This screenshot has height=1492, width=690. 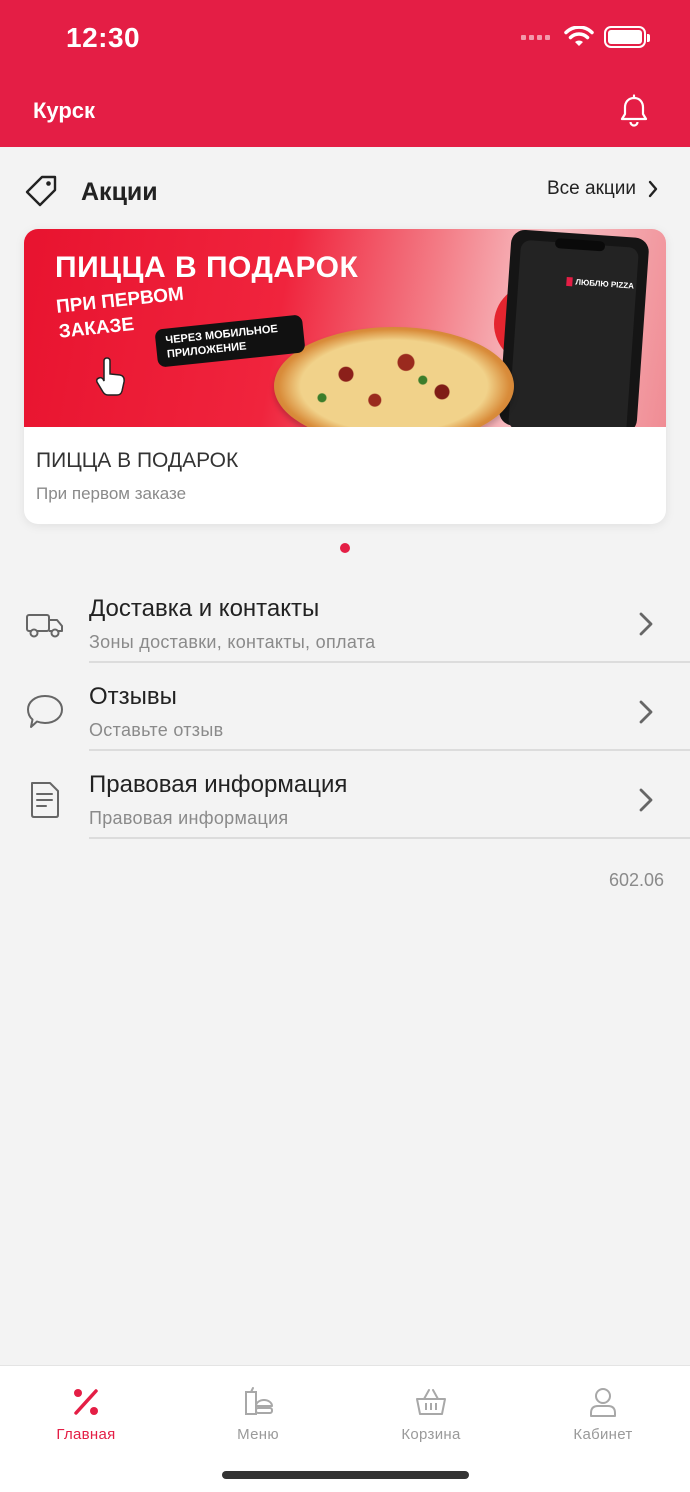 I want to click on app-header: 12:30 Курск, so click(x=345, y=73).